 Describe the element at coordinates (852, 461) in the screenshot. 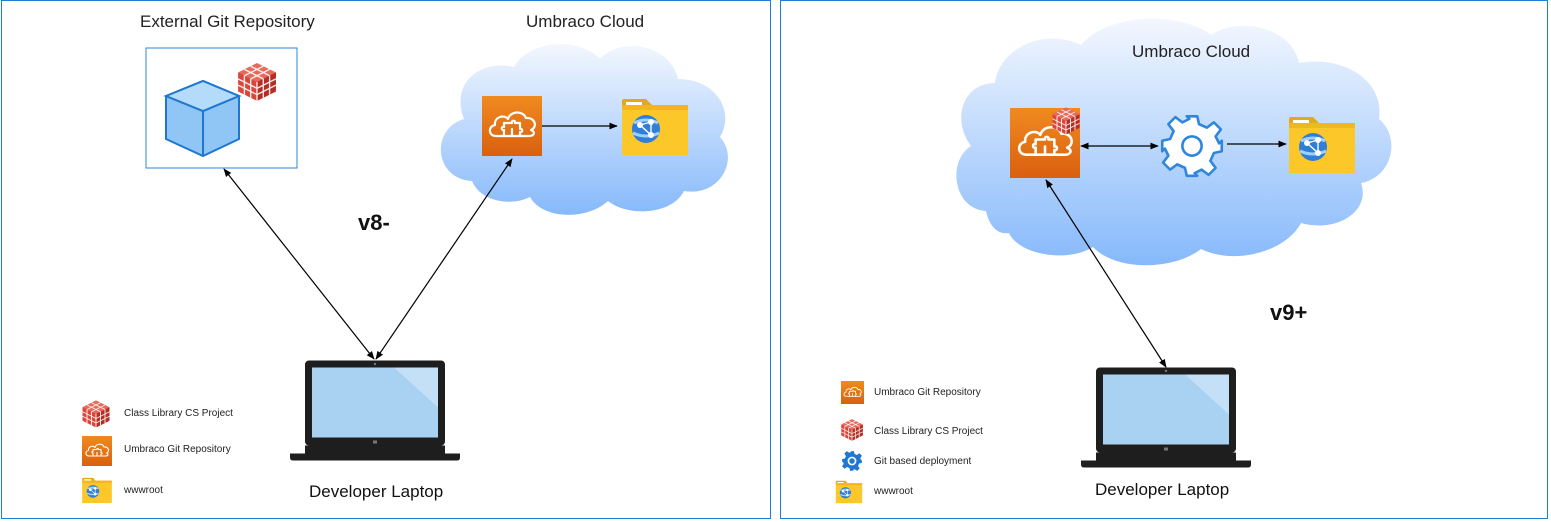

I see `legend-gear-icon` at that location.